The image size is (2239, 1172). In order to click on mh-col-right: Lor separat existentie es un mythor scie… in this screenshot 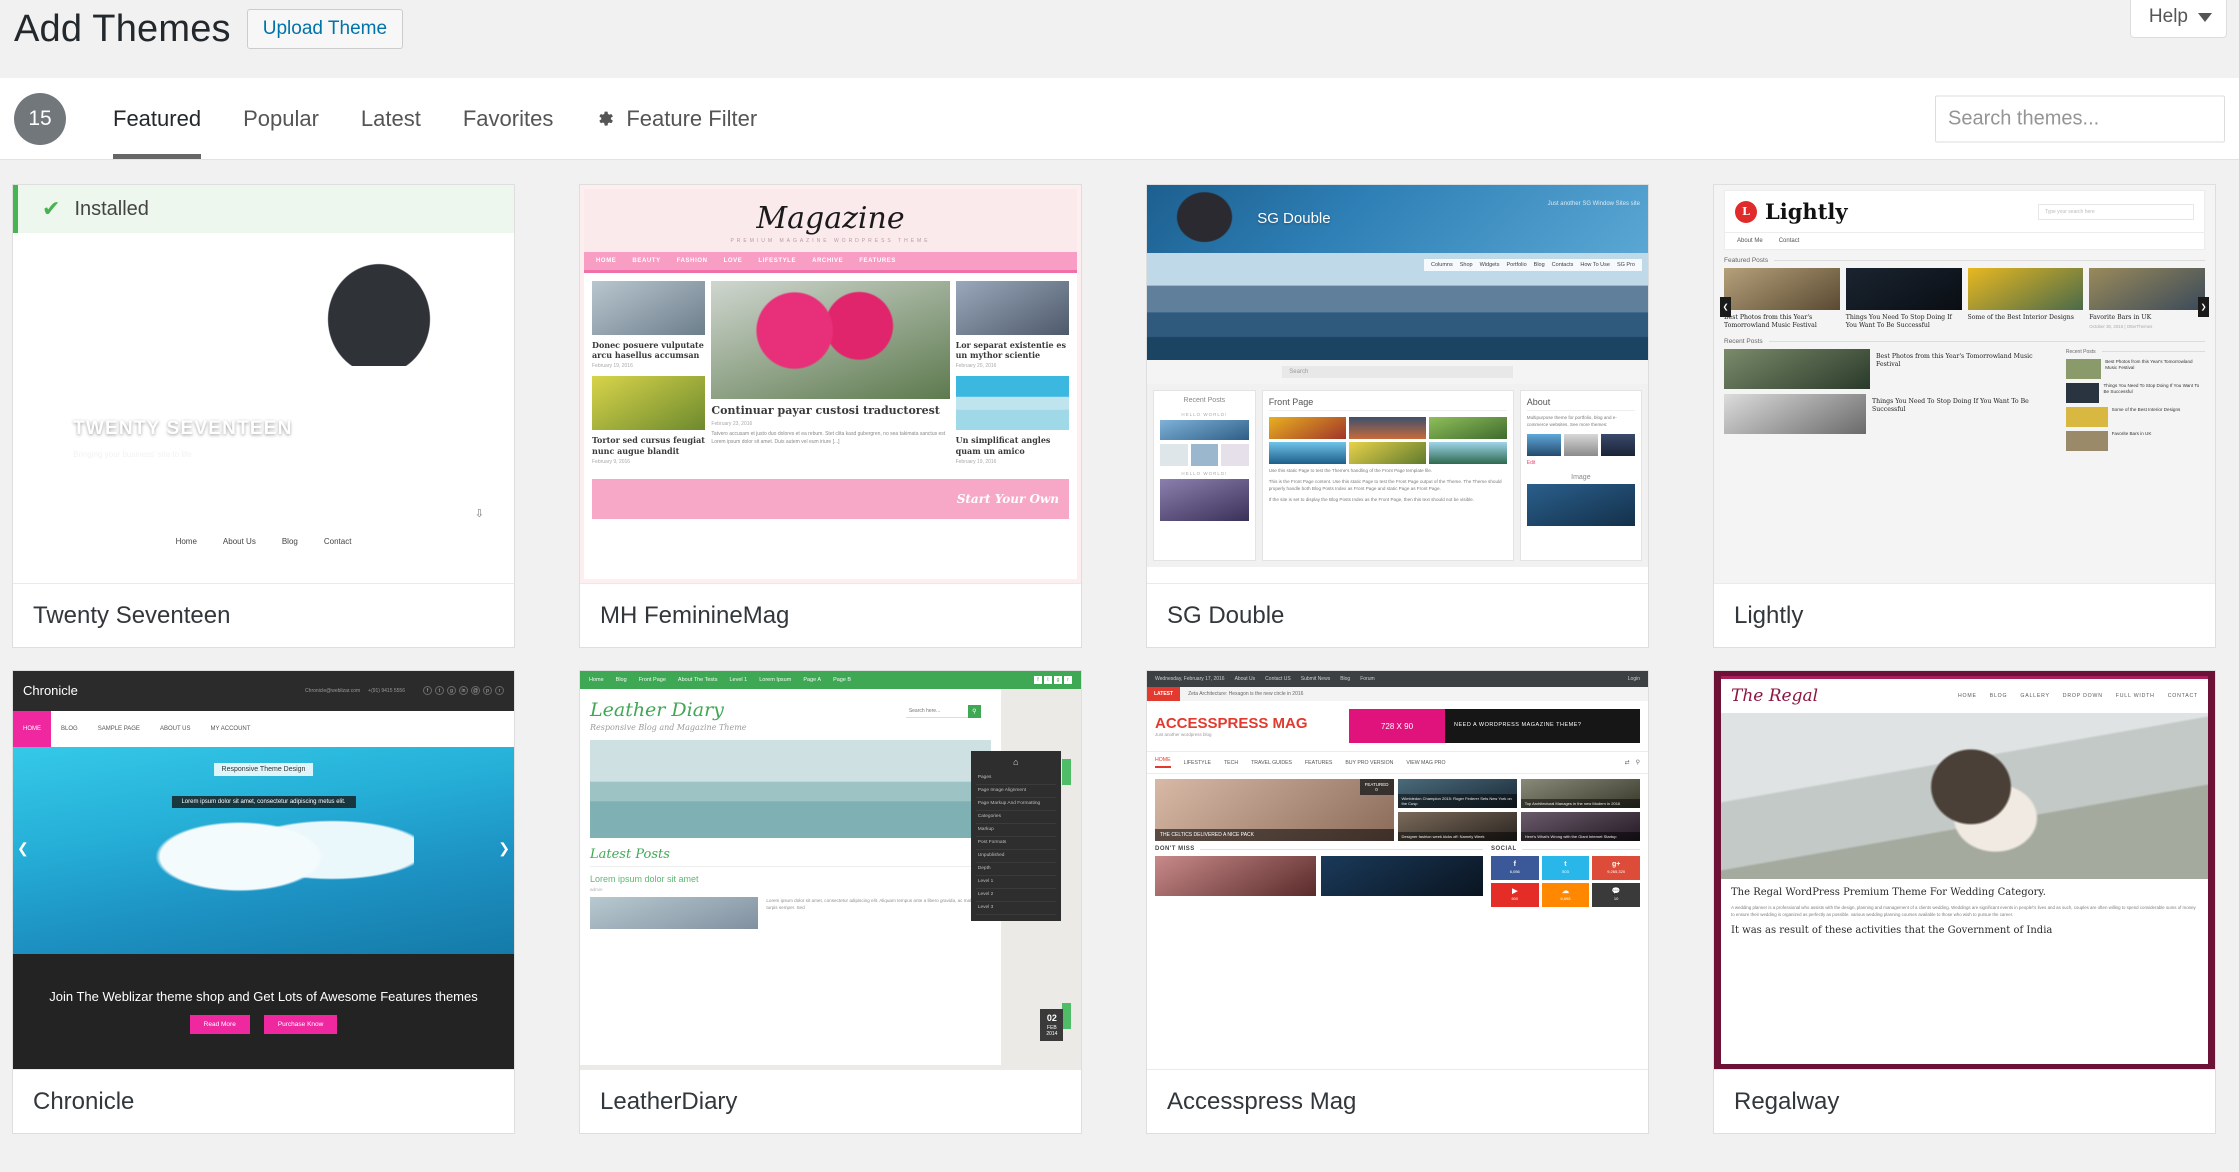, I will do `click(1012, 373)`.